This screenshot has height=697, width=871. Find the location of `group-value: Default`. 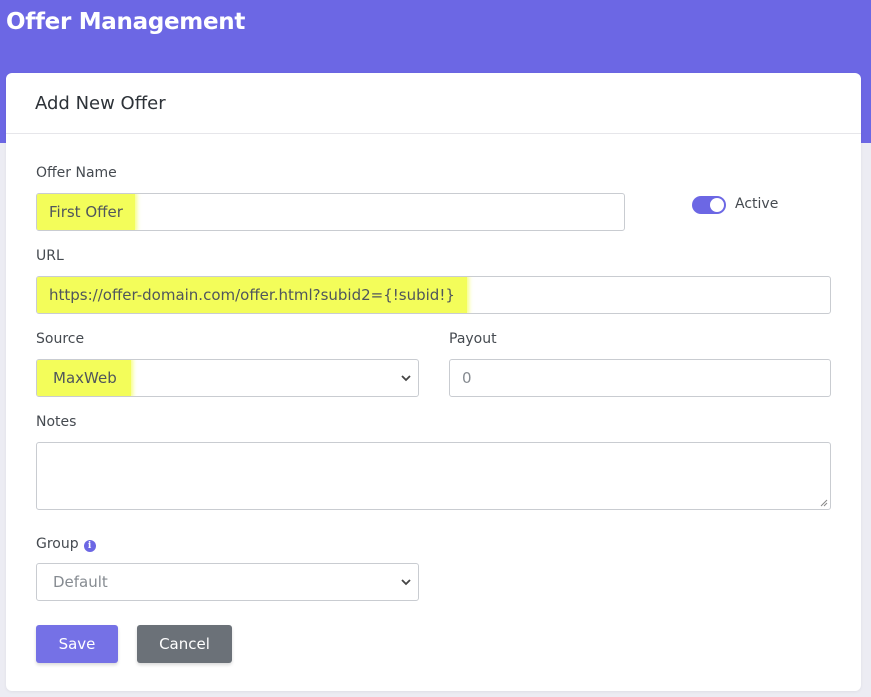

group-value: Default is located at coordinates (80, 582).